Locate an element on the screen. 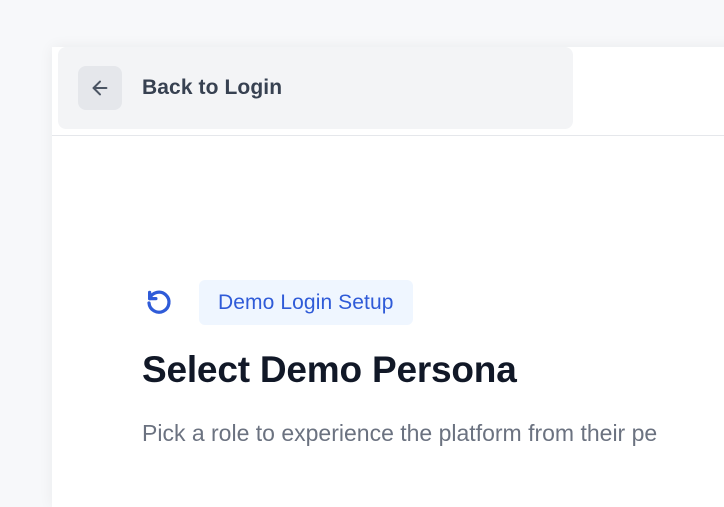 This screenshot has width=724, height=507. arrow-left-icon is located at coordinates (100, 88).